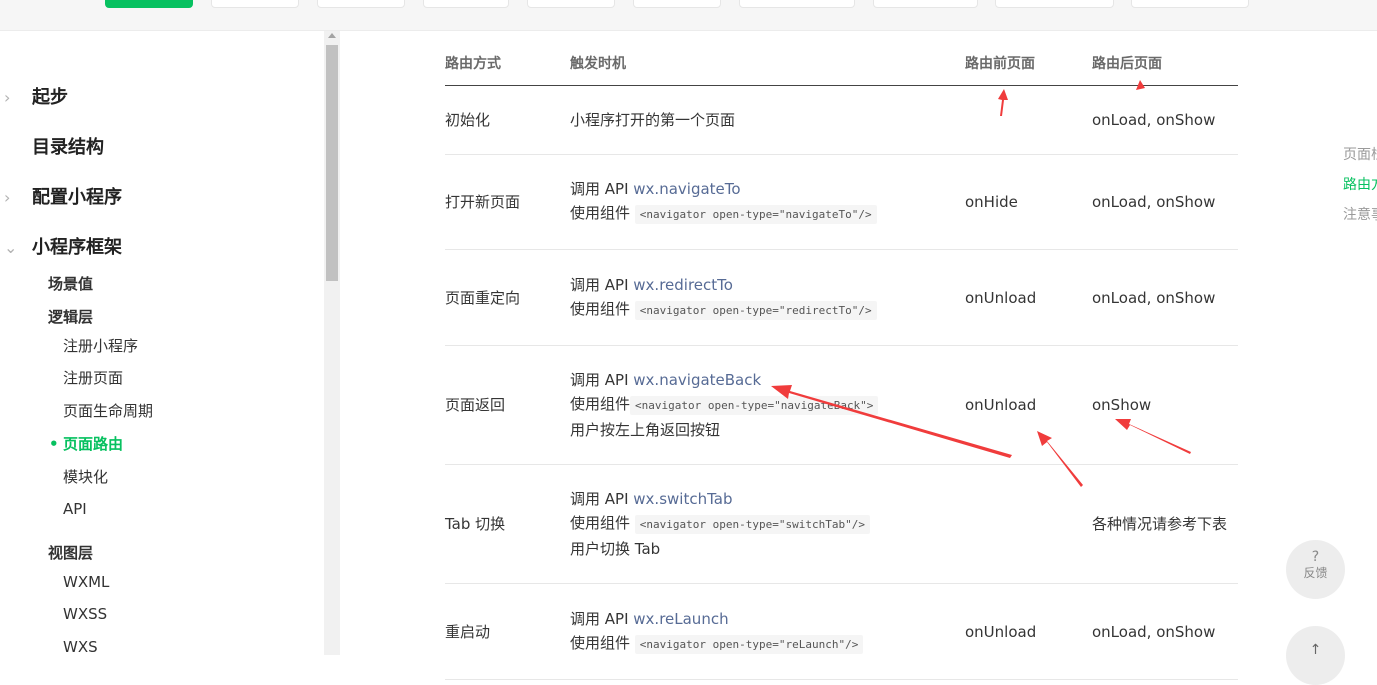 This screenshot has height=685, width=1377. Describe the element at coordinates (697, 380) in the screenshot. I see `api-link: wx.navigateBack` at that location.